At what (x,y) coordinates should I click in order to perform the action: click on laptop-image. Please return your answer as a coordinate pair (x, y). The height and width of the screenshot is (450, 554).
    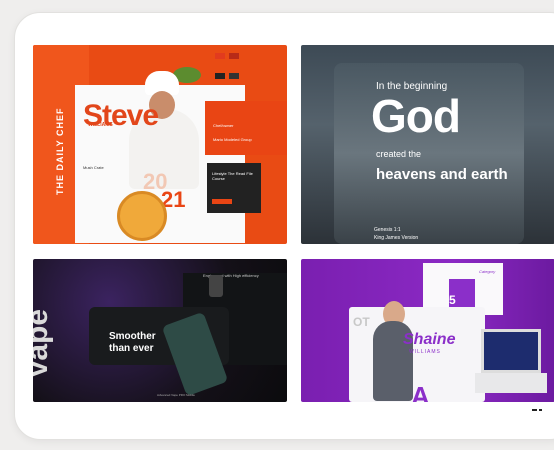
    Looking at the image, I should click on (511, 351).